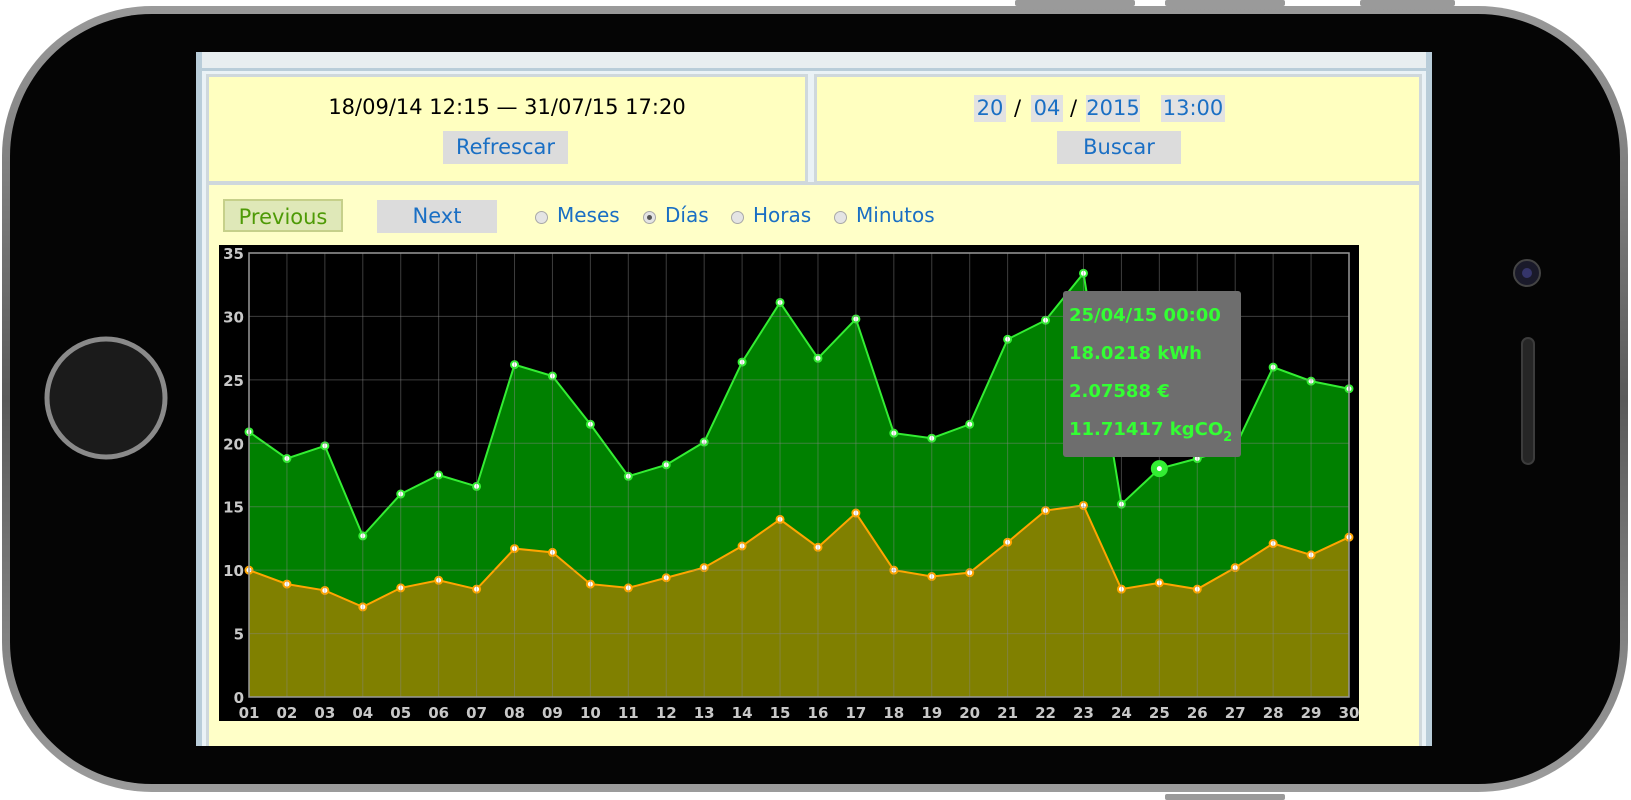 This screenshot has width=1631, height=800. I want to click on search-button: Buscar, so click(1119, 147).